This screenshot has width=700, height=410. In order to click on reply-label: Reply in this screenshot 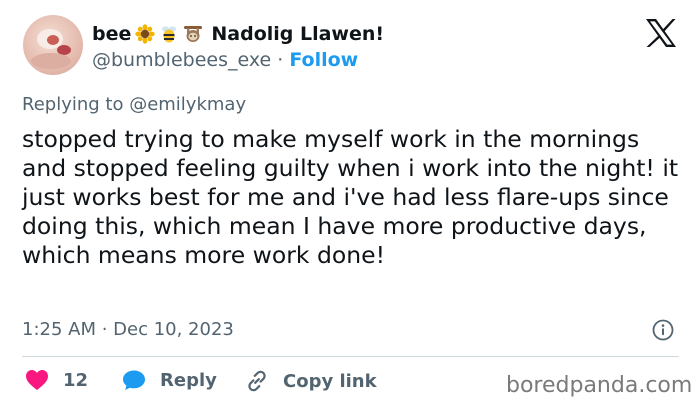, I will do `click(188, 380)`.